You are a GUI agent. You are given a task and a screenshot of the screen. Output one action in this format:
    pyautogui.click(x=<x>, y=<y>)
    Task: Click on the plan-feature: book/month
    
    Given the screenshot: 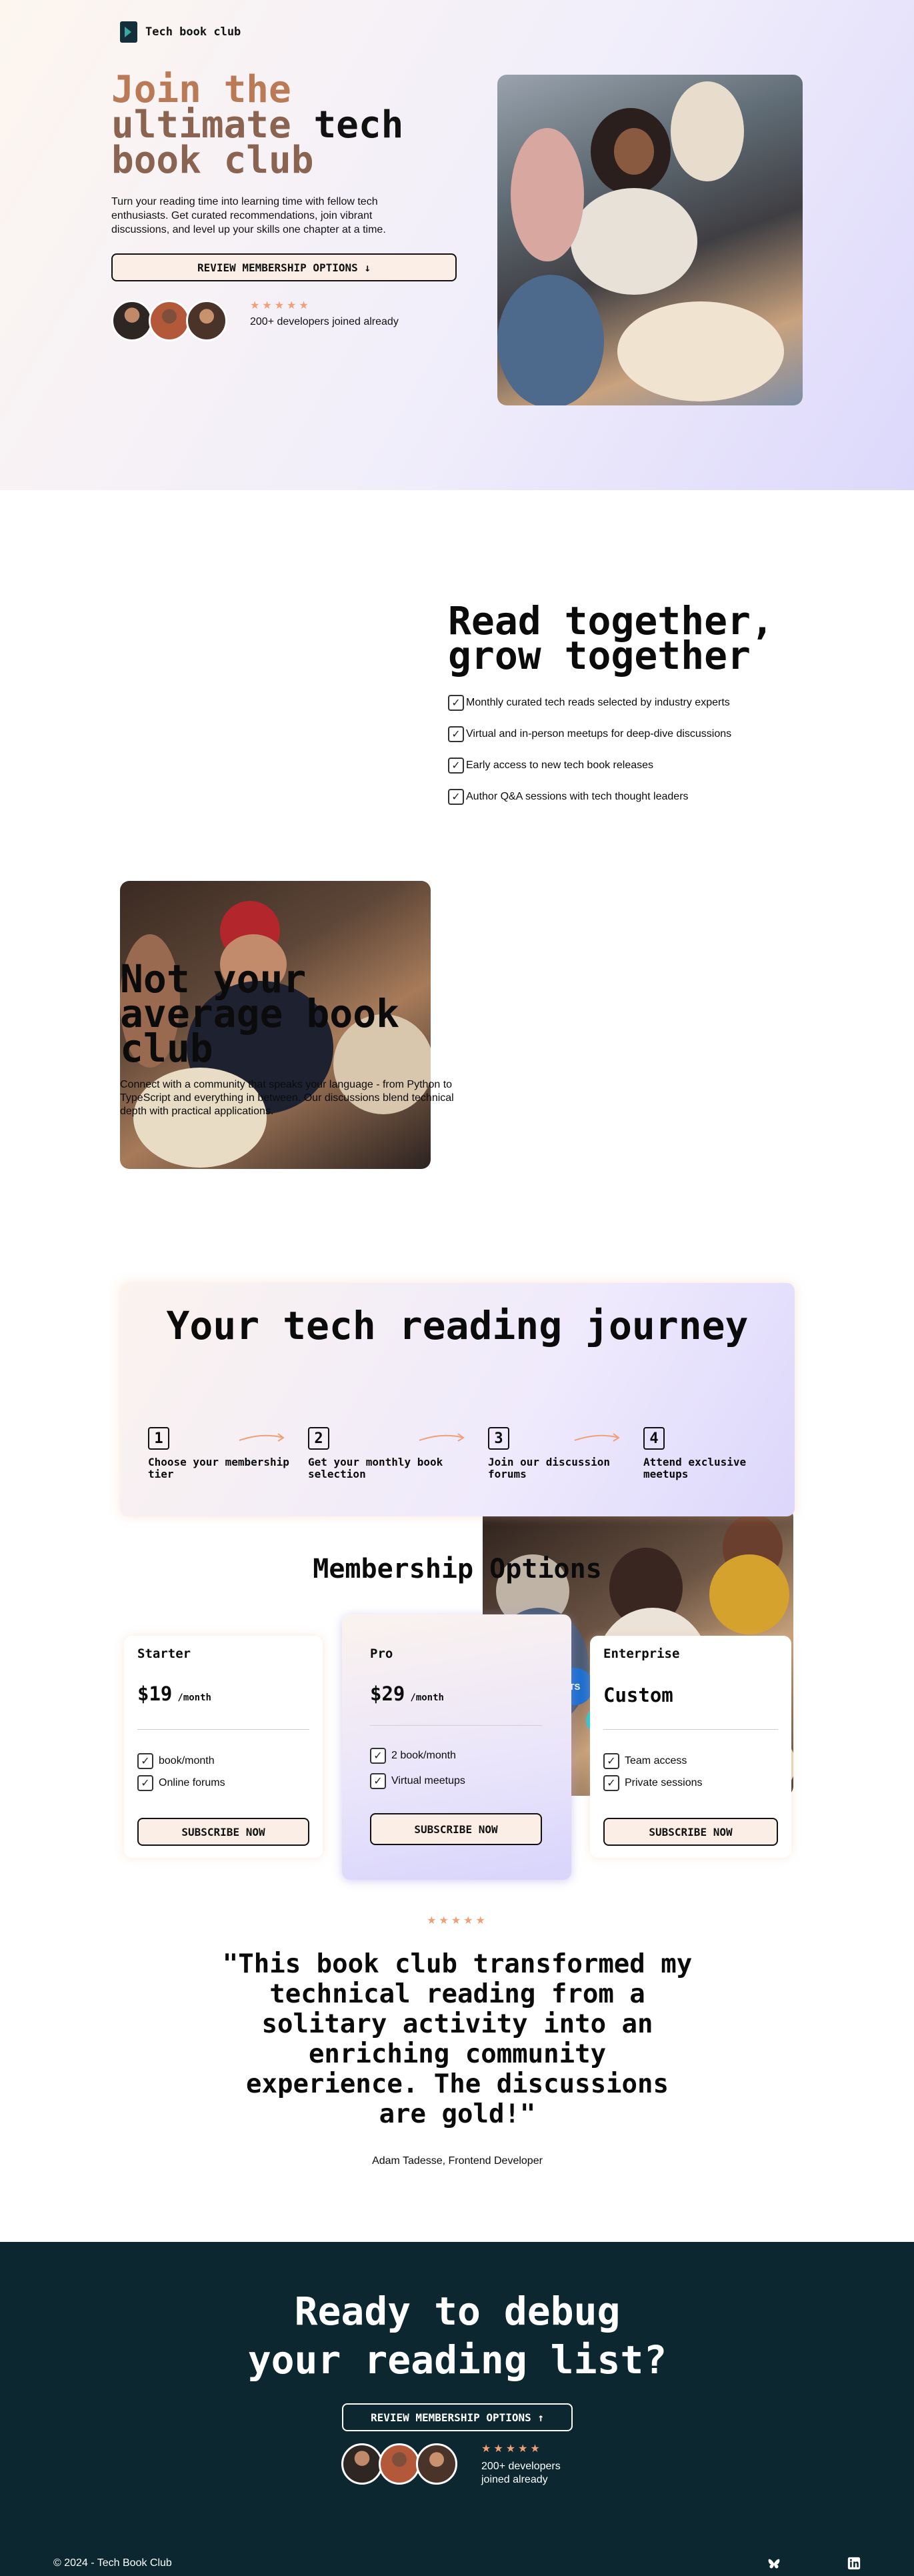 What is the action you would take?
    pyautogui.click(x=187, y=1760)
    